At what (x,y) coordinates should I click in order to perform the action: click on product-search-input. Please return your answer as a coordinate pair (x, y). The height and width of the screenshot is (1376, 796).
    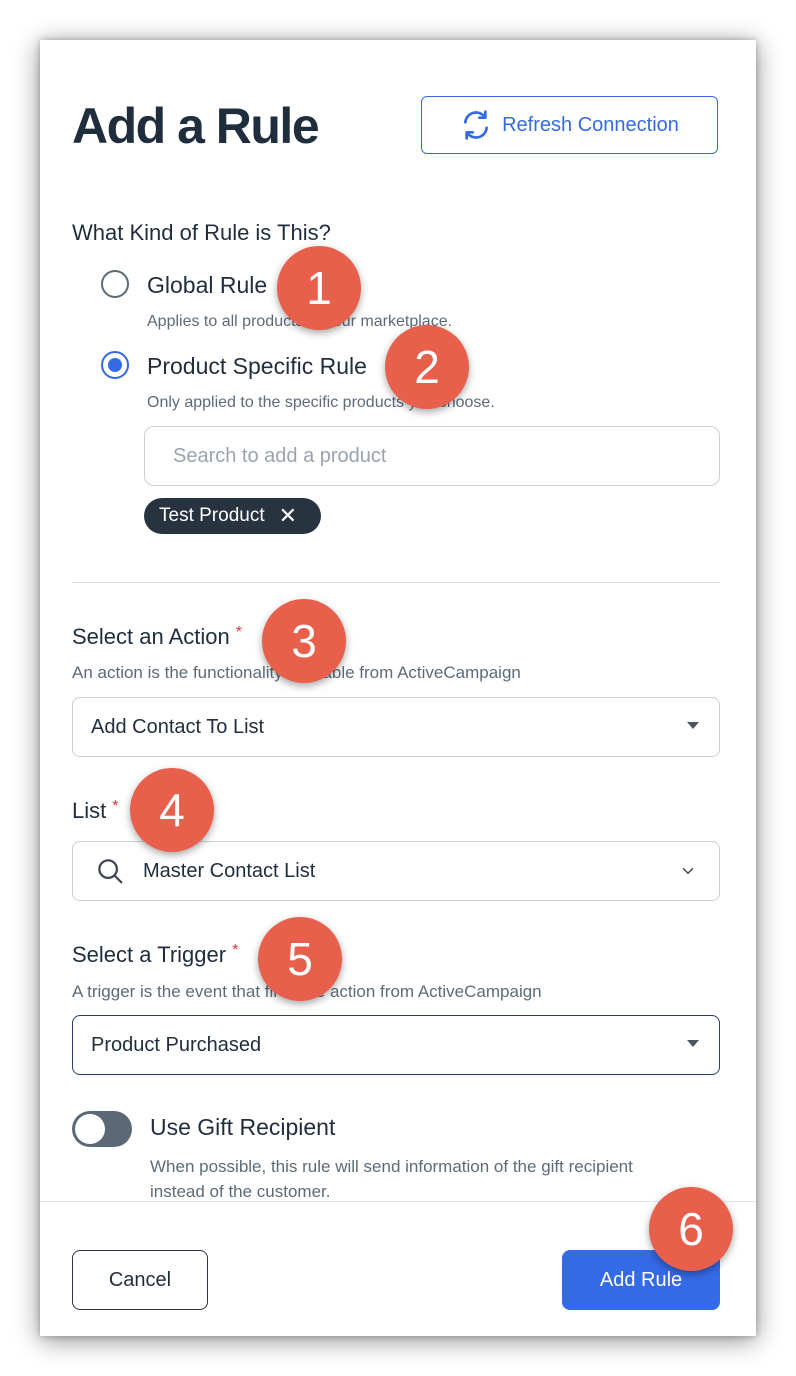
    Looking at the image, I should click on (432, 456).